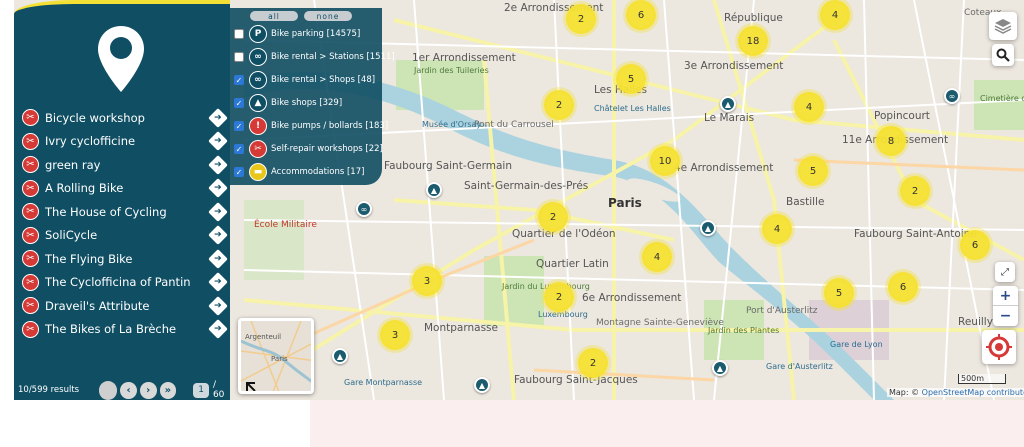 The height and width of the screenshot is (447, 1024). I want to click on map-cluster: 8, so click(891, 141).